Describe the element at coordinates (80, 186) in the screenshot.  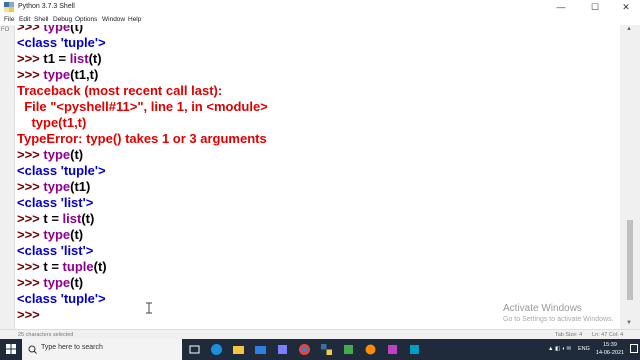
I see `code-text: (t1)` at that location.